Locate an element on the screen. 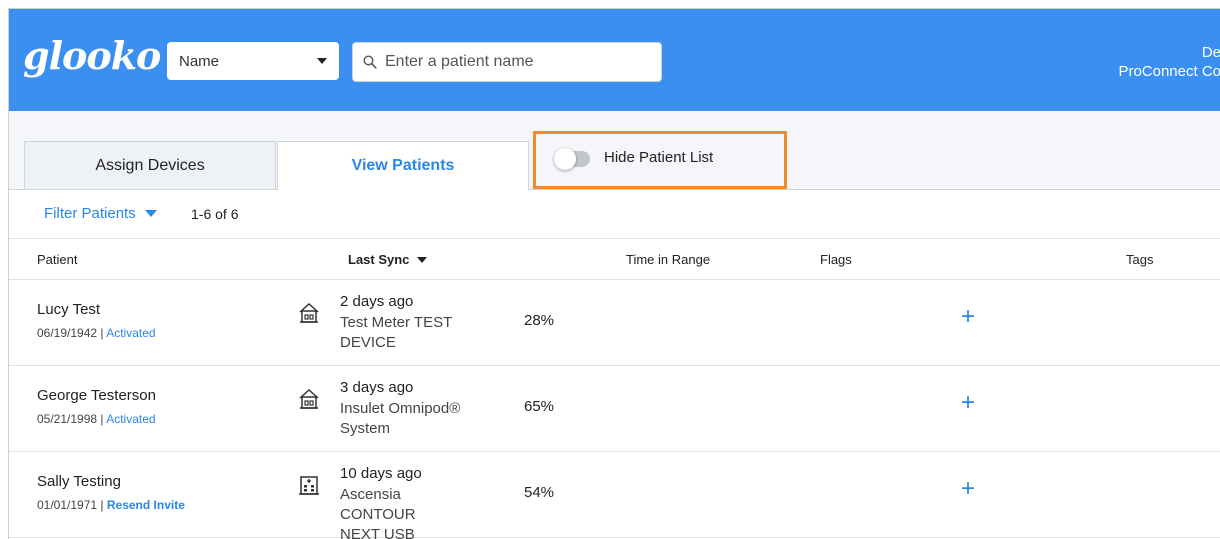 The height and width of the screenshot is (539, 1220). column-flags: Flags is located at coordinates (836, 259).